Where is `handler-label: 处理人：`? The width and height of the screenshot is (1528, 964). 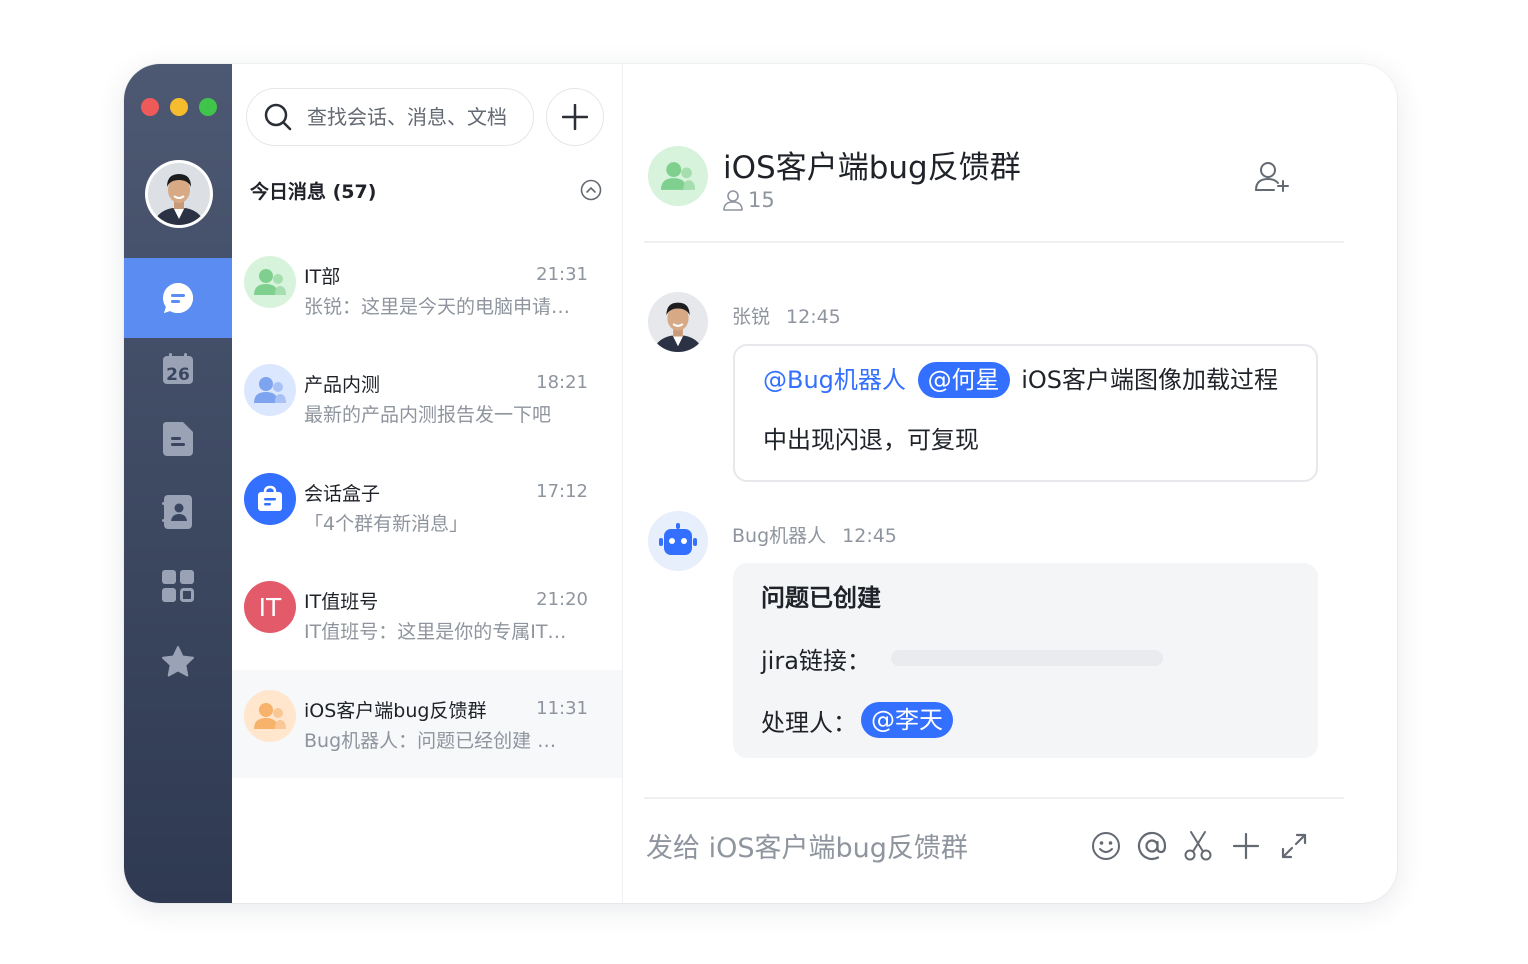
handler-label: 处理人： is located at coordinates (809, 722).